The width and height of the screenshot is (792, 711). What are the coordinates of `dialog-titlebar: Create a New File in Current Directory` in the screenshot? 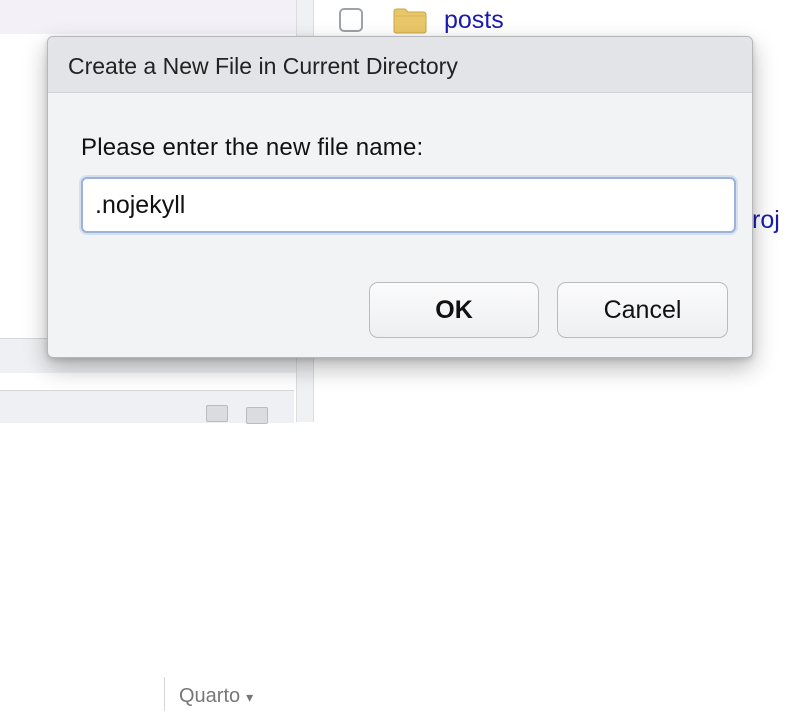 It's located at (400, 65).